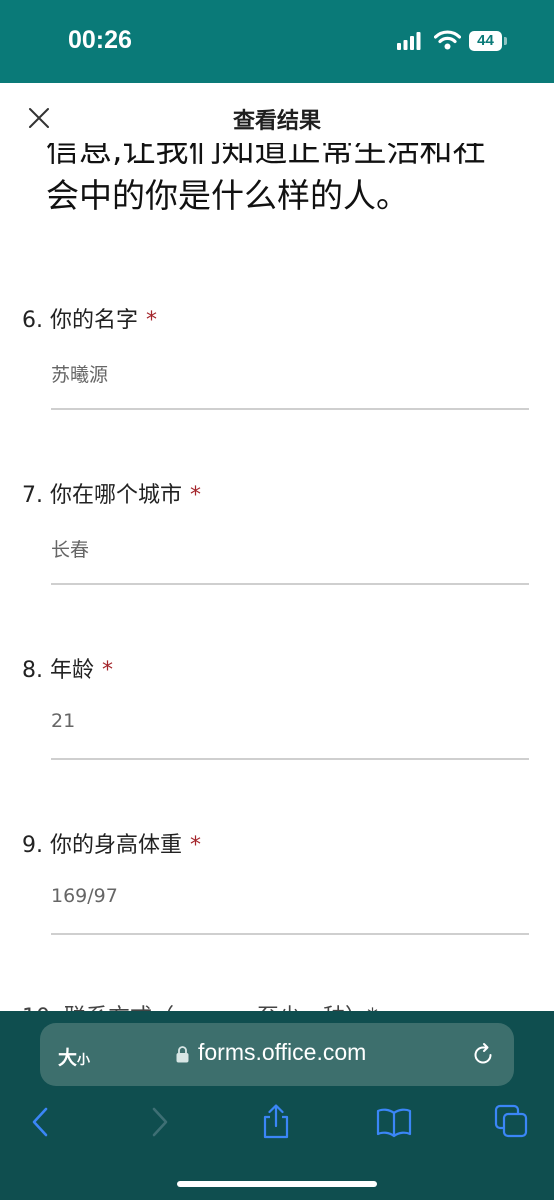  I want to click on bookmarks-icon, so click(394, 1122).